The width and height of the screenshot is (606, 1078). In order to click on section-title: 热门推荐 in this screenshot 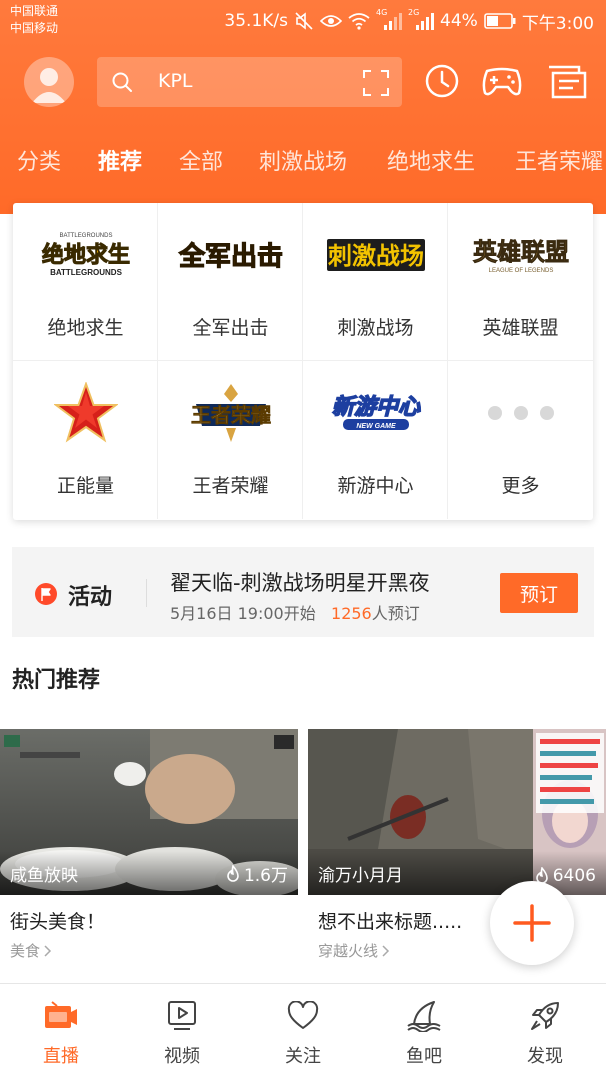, I will do `click(56, 680)`.